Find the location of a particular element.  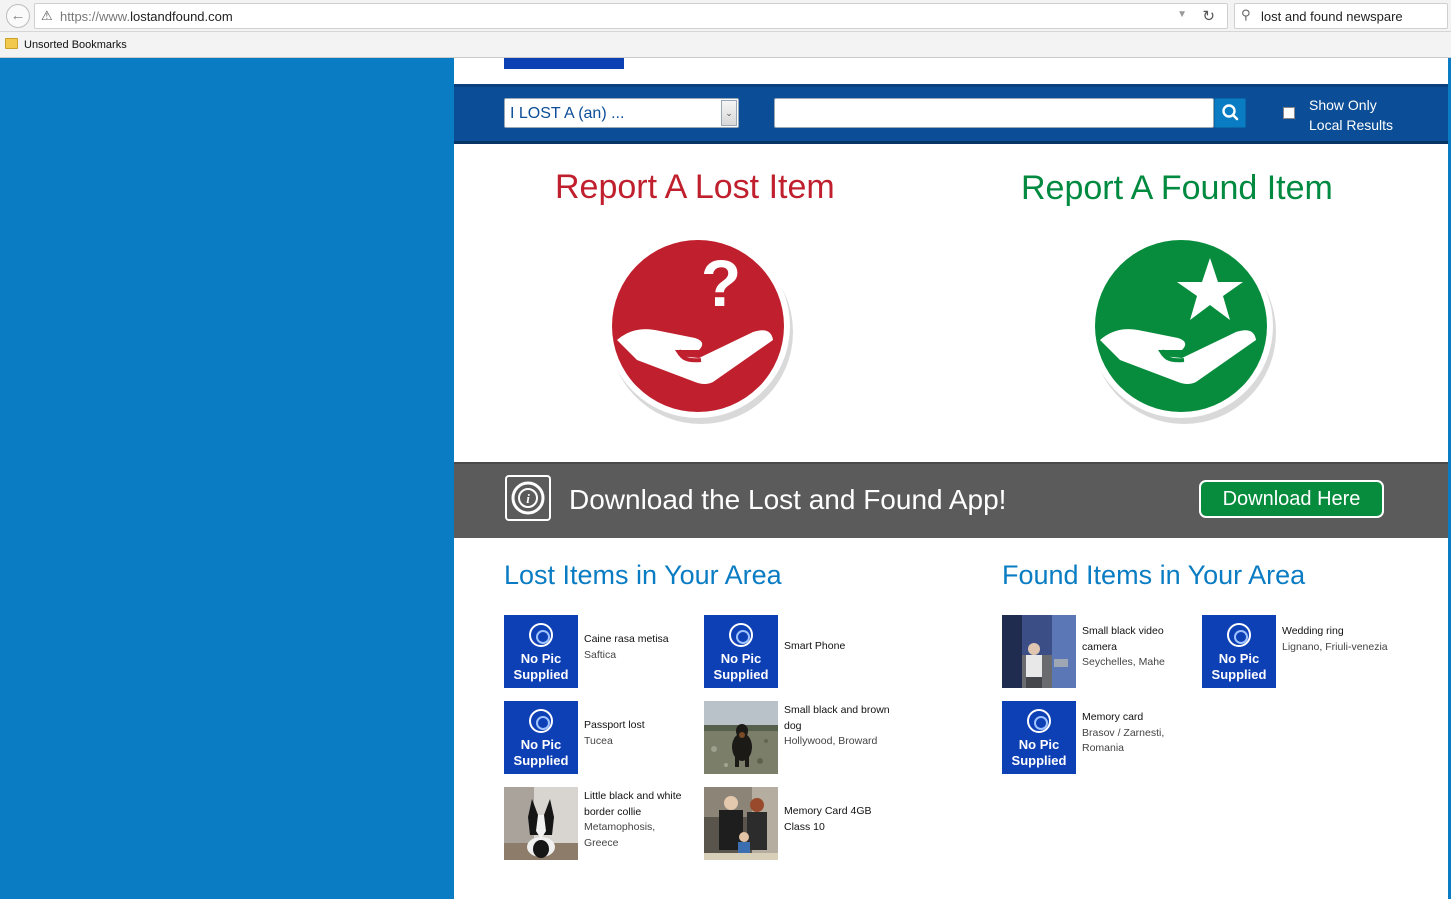

svg-text: i is located at coordinates (528, 498).